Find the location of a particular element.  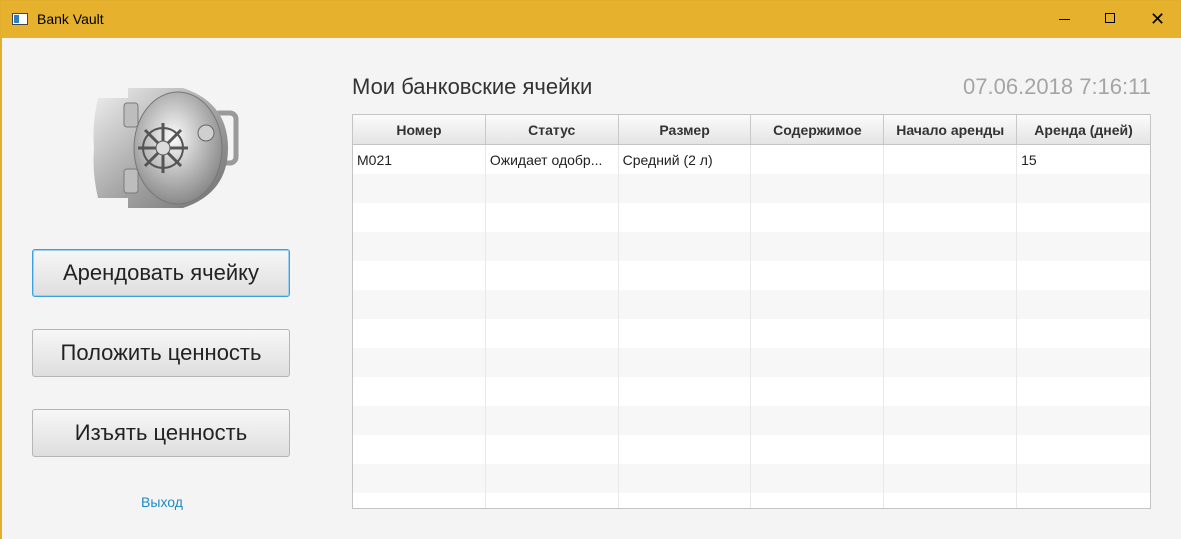

page-title: Мои банковские ячейки is located at coordinates (472, 86).